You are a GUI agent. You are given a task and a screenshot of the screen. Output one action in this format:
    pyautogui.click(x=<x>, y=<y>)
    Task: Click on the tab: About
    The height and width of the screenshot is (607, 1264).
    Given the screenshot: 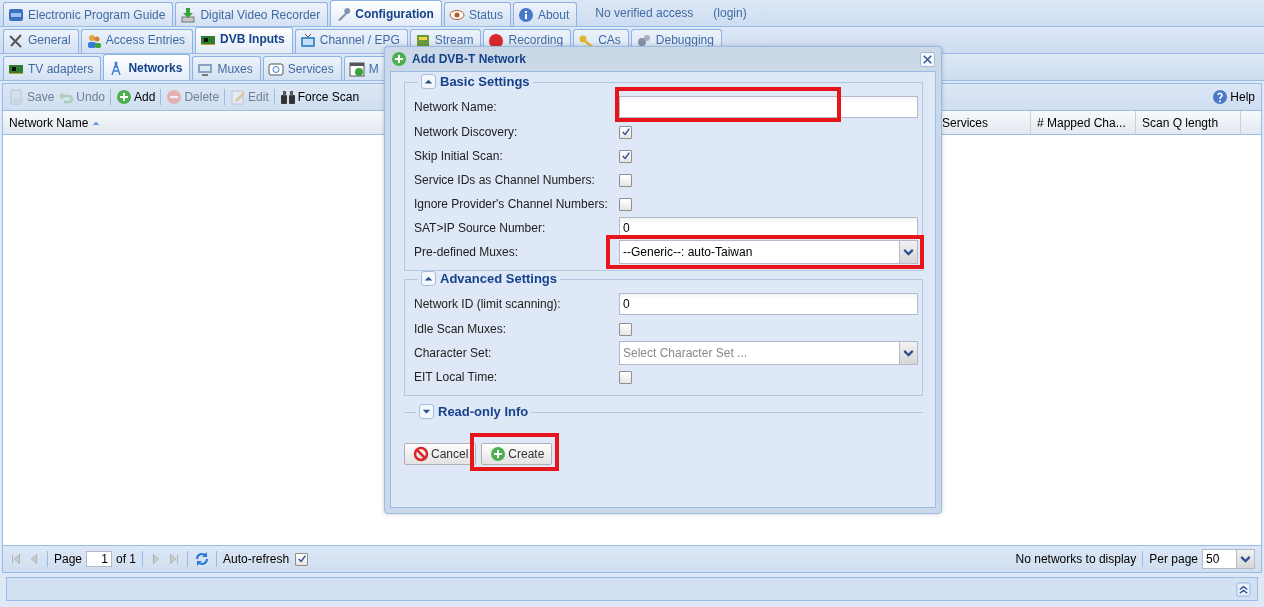 What is the action you would take?
    pyautogui.click(x=545, y=14)
    